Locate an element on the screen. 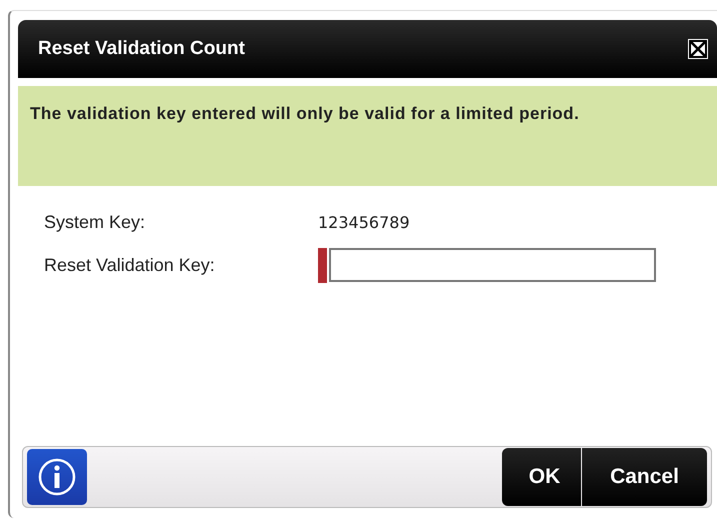 This screenshot has height=521, width=717. close-icon is located at coordinates (698, 49).